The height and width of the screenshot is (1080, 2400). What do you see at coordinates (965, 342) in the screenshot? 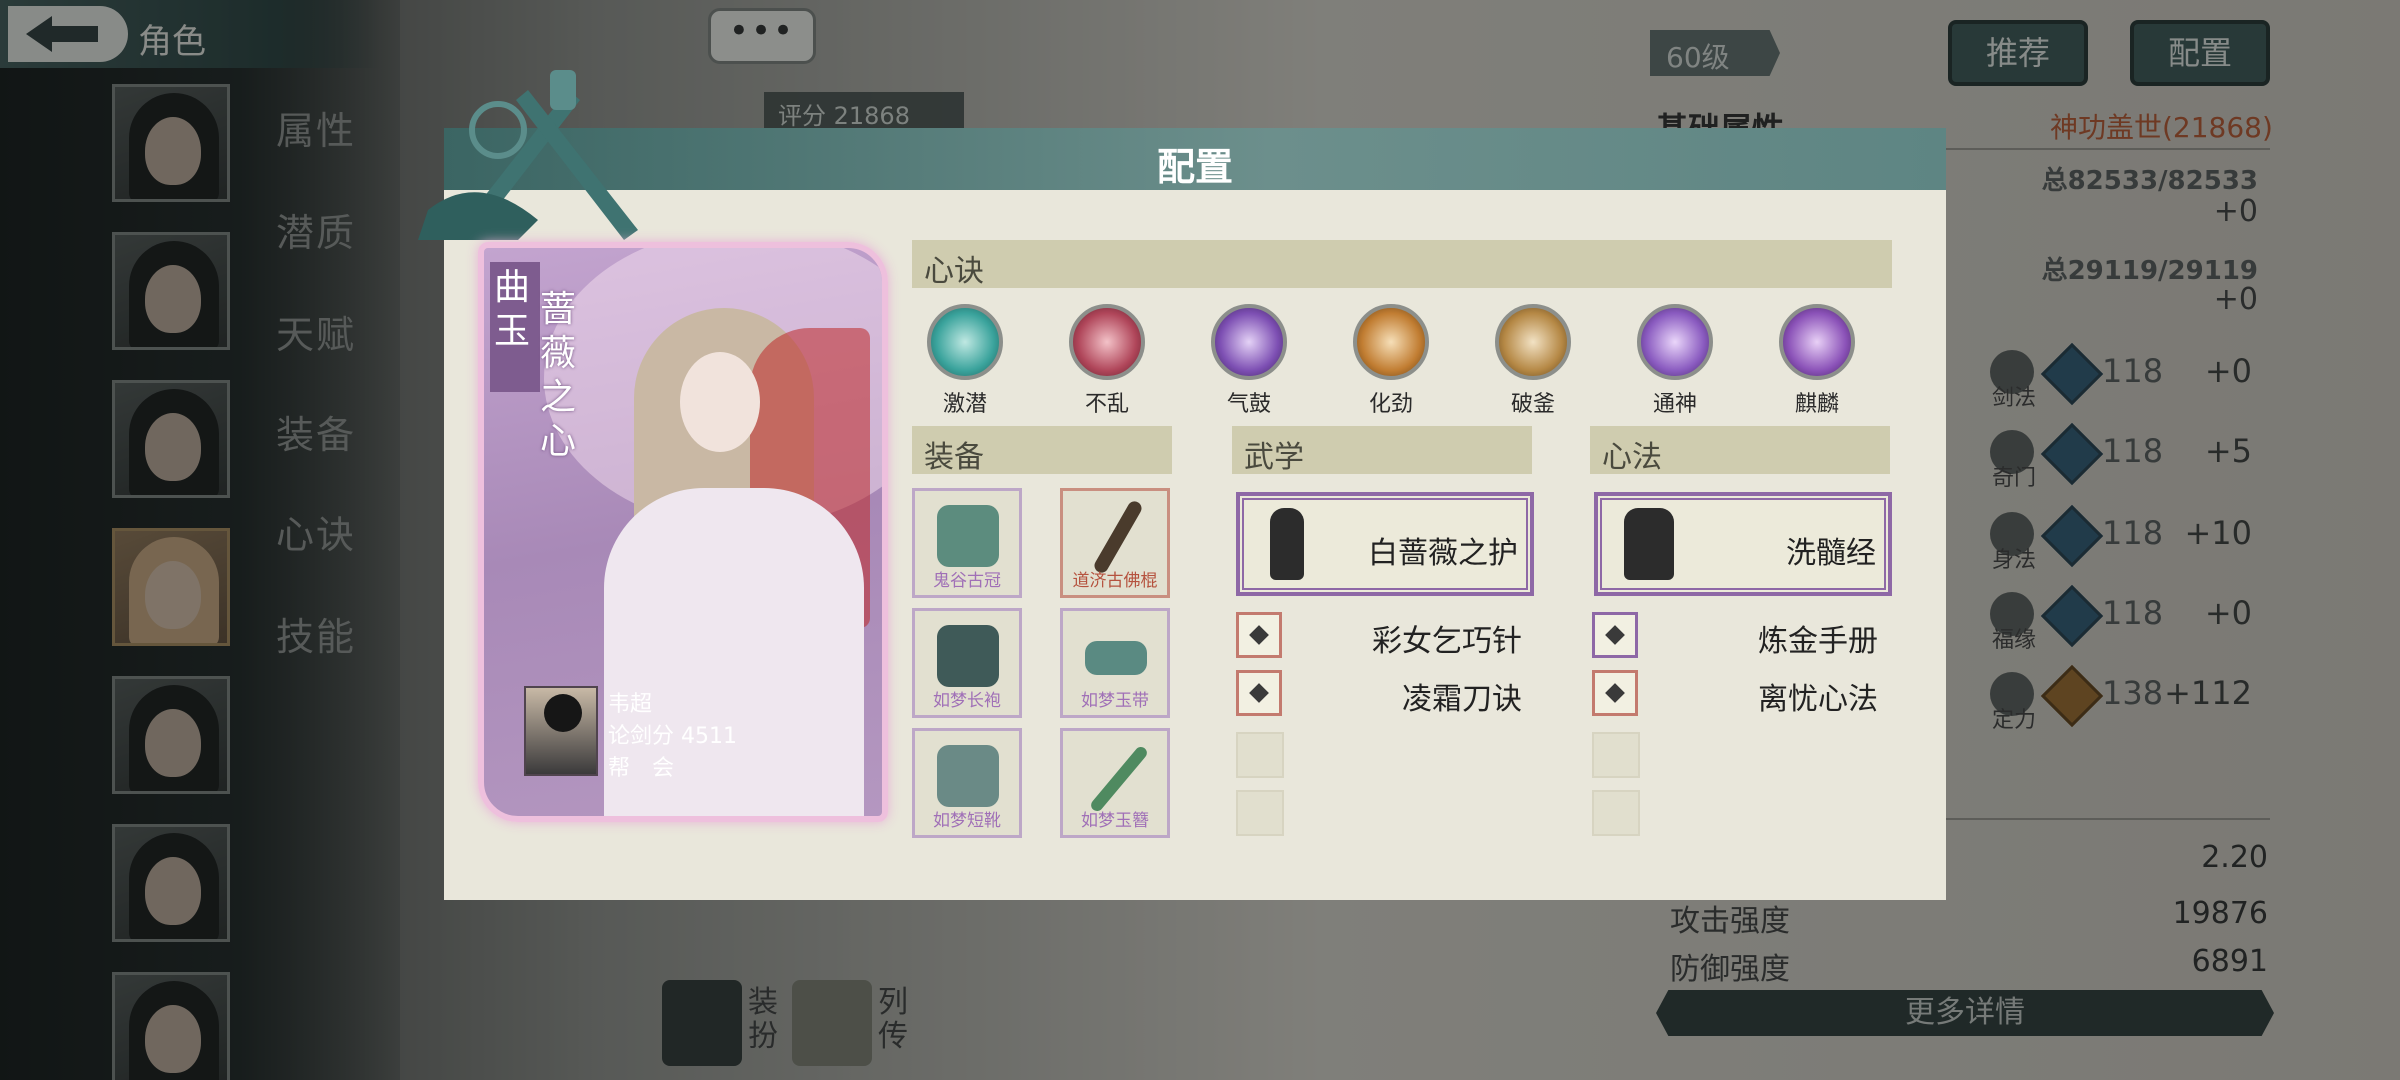
I see `jiqian-icon` at bounding box center [965, 342].